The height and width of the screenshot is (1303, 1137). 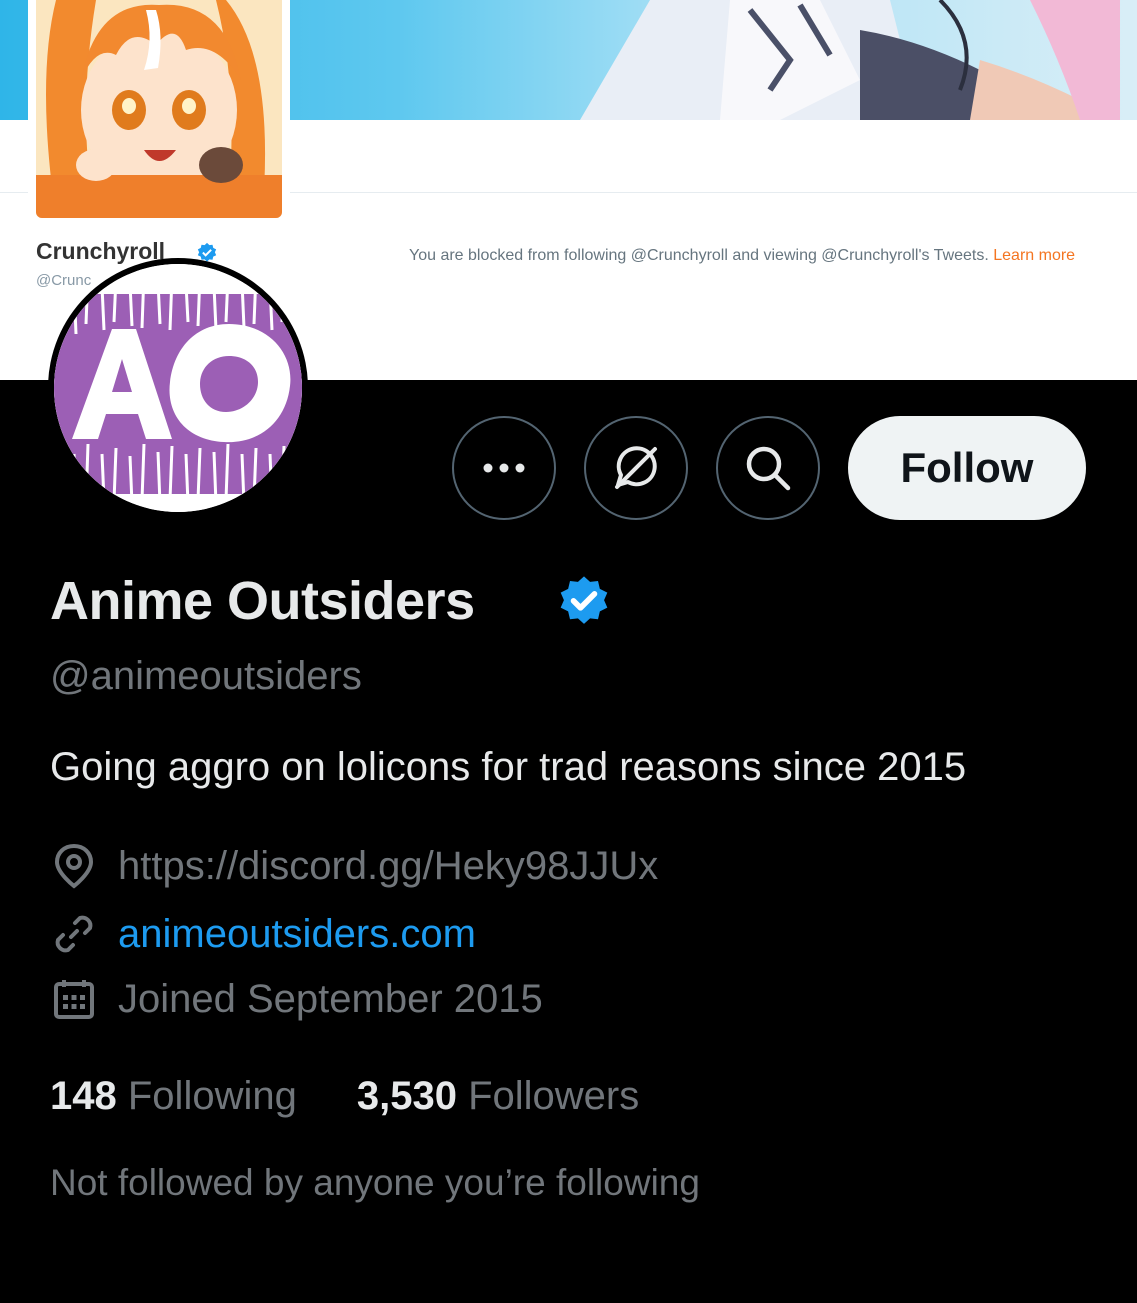 I want to click on display-name: Anime Outsiders, so click(x=262, y=601).